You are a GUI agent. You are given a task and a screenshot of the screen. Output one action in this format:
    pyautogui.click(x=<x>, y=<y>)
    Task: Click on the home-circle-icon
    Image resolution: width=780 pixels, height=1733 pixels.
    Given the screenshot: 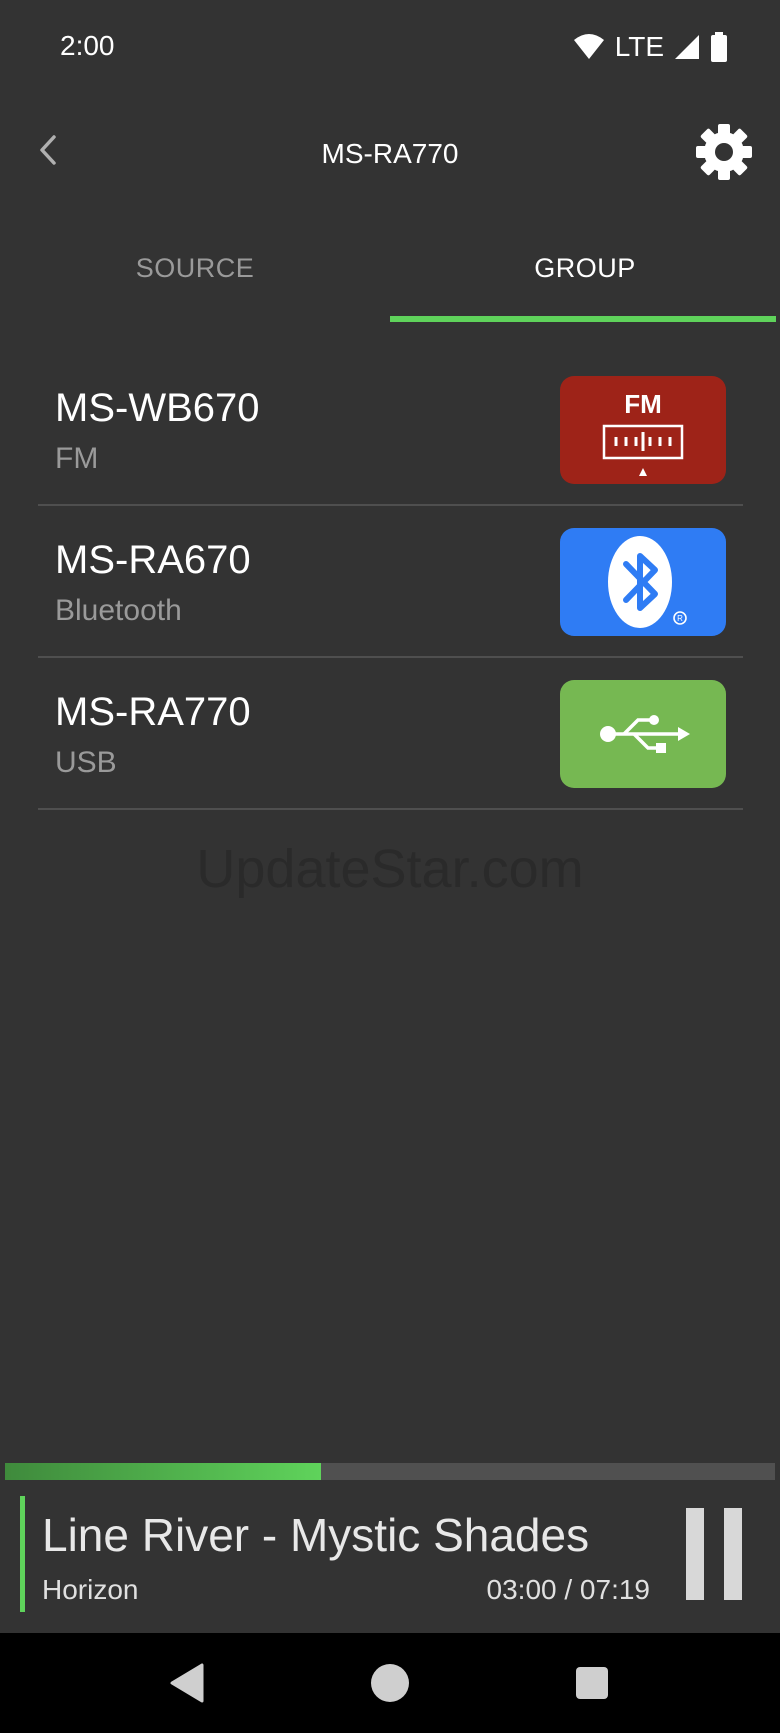 What is the action you would take?
    pyautogui.click(x=390, y=1683)
    